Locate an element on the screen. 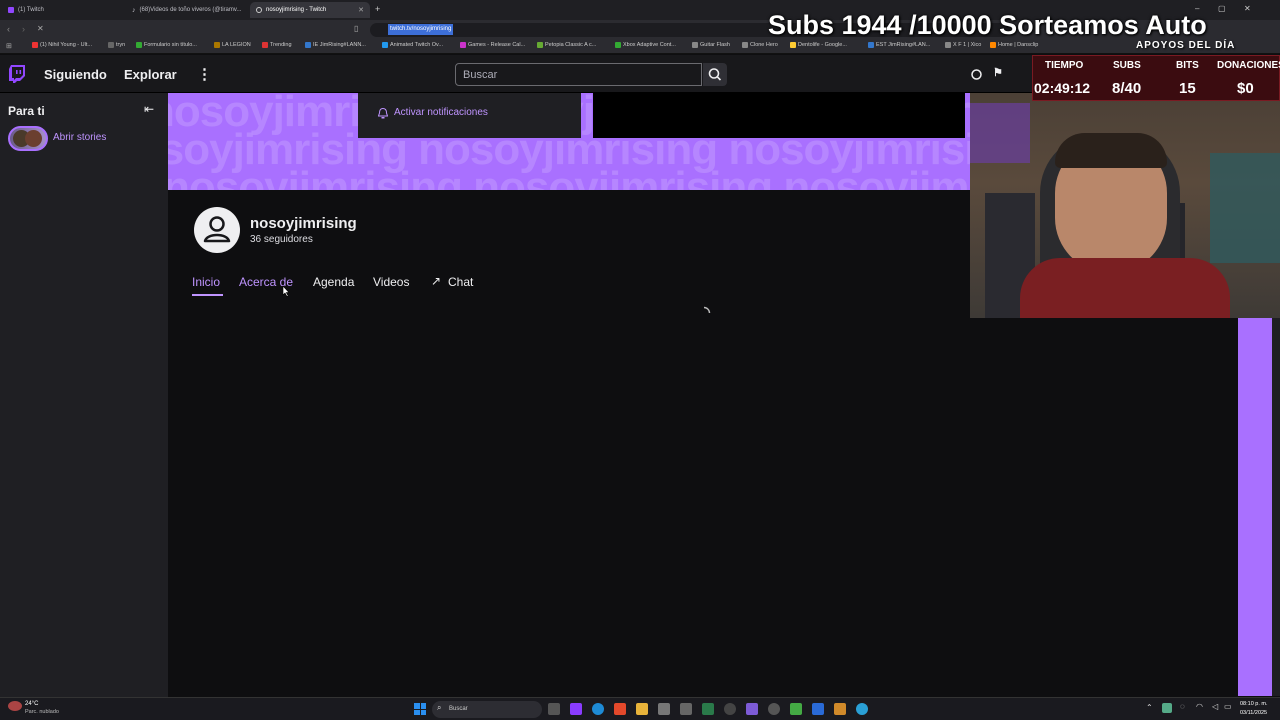 The height and width of the screenshot is (720, 1280). whispers-icon: ⚑ is located at coordinates (998, 72).